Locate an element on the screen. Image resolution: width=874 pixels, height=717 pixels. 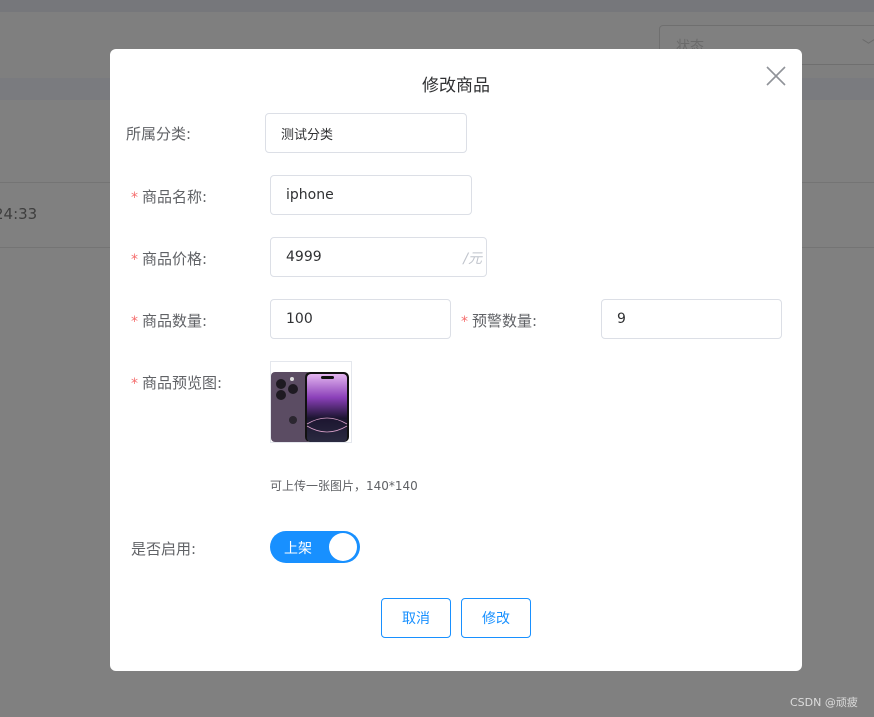
table-cell-time: 24:33 is located at coordinates (19, 214).